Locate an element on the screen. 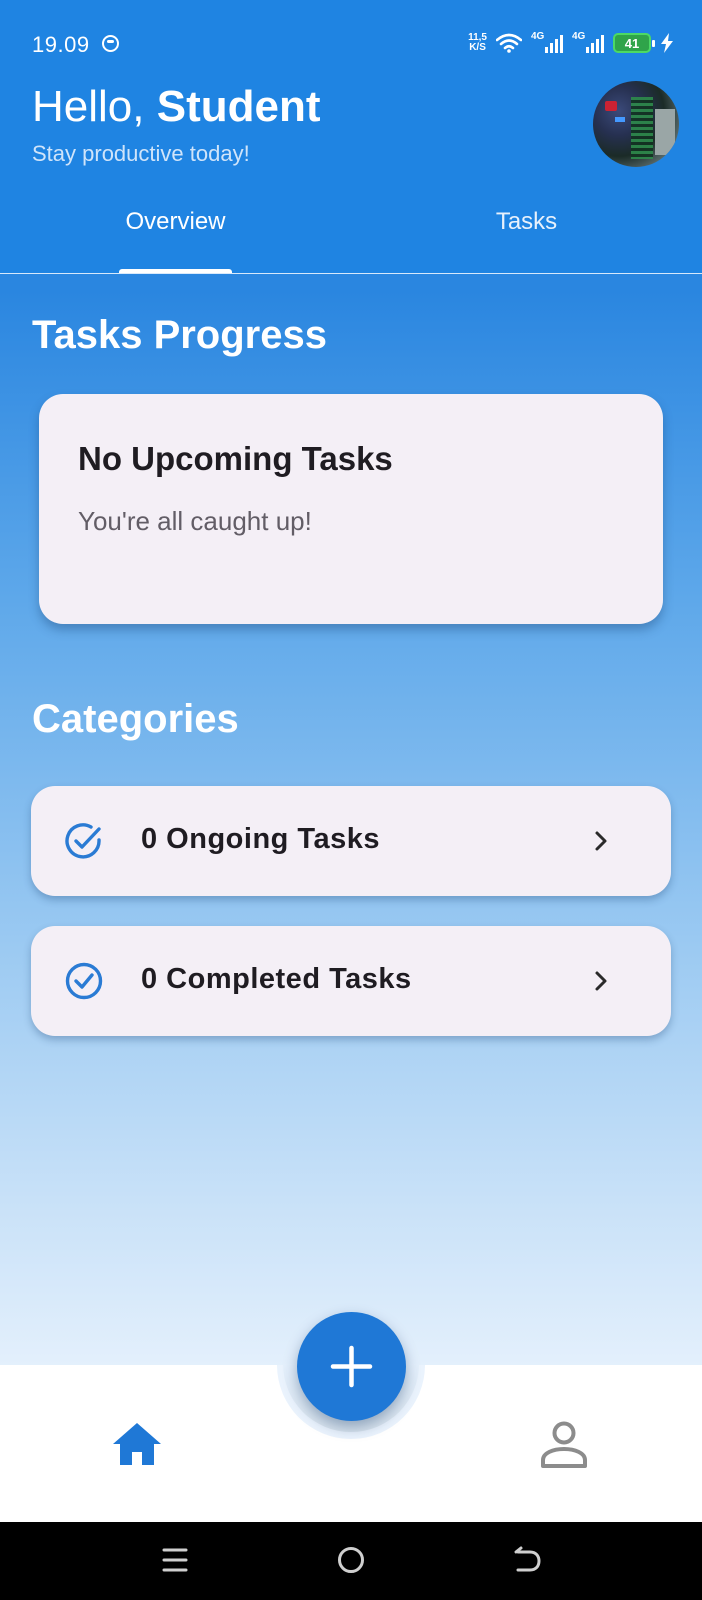 The image size is (702, 1600). system-nav-bar is located at coordinates (351, 1561).